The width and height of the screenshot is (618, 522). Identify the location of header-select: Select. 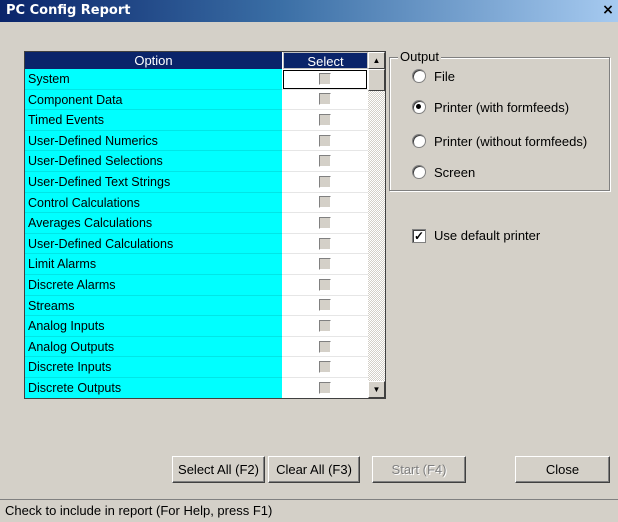
(325, 60).